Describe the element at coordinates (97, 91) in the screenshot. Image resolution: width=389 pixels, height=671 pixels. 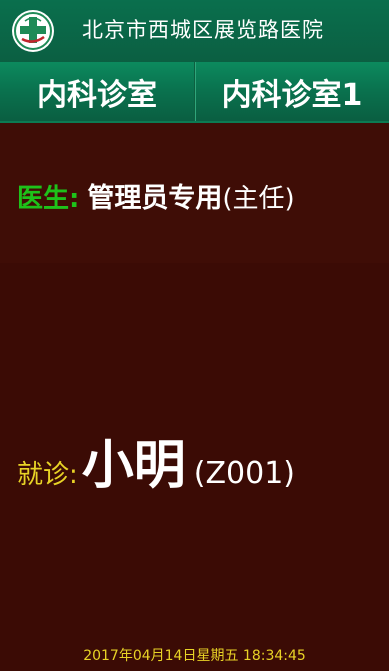
I see `room-label-left: 内科诊室` at that location.